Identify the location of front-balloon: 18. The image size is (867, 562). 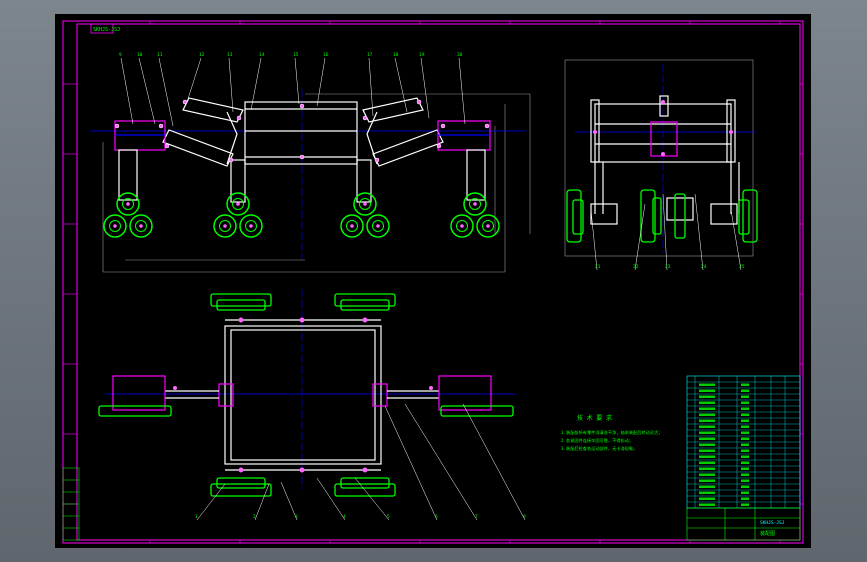
(396, 55).